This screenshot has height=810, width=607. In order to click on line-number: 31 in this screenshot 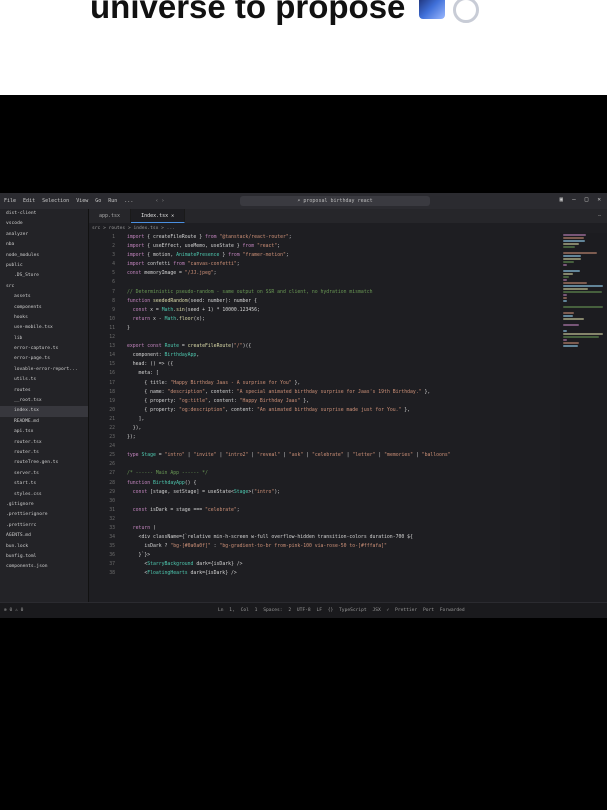, I will do `click(112, 510)`.